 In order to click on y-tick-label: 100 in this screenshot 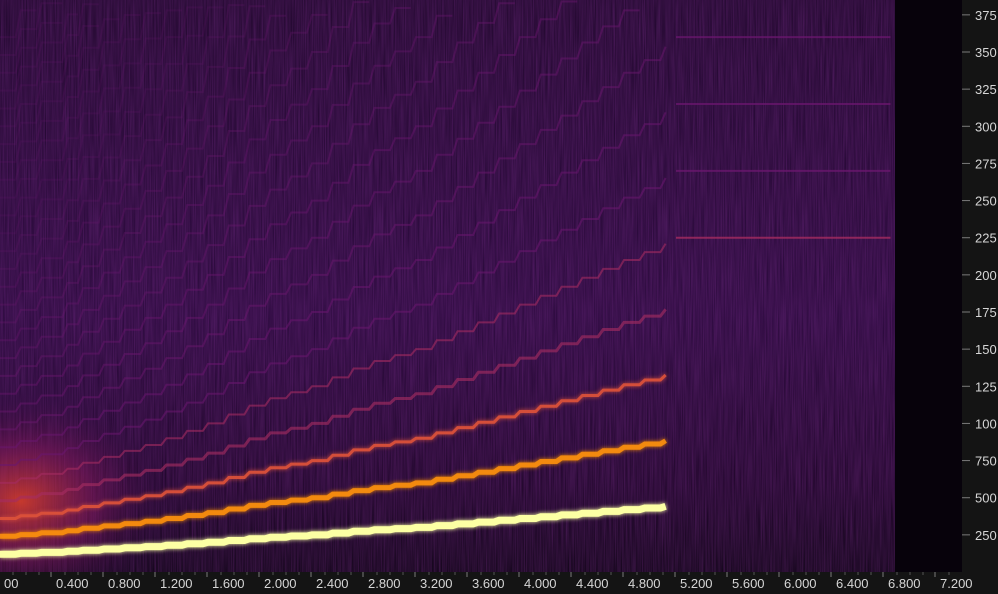, I will do `click(986, 423)`.